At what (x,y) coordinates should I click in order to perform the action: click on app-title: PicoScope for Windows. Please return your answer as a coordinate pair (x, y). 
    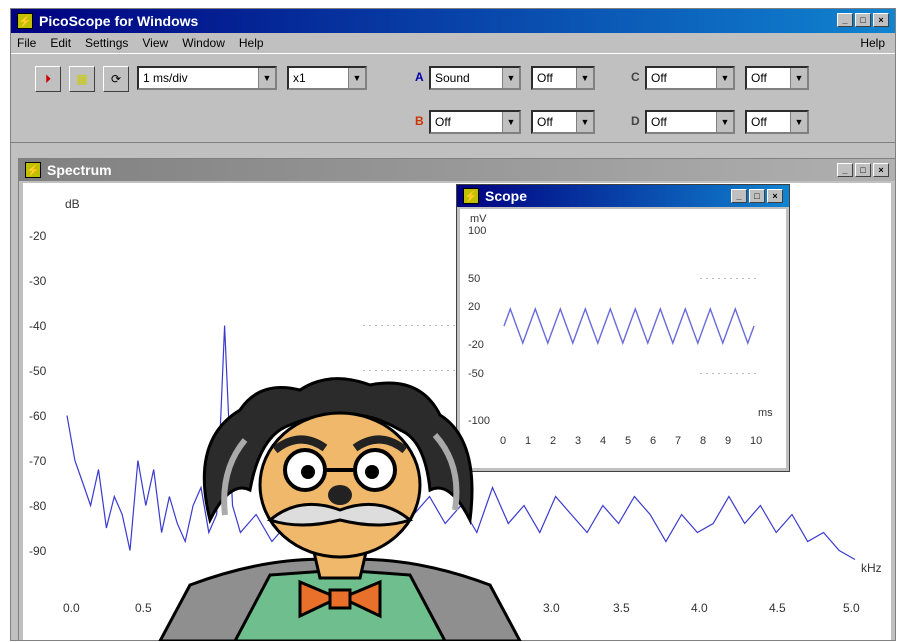
    Looking at the image, I should click on (119, 21).